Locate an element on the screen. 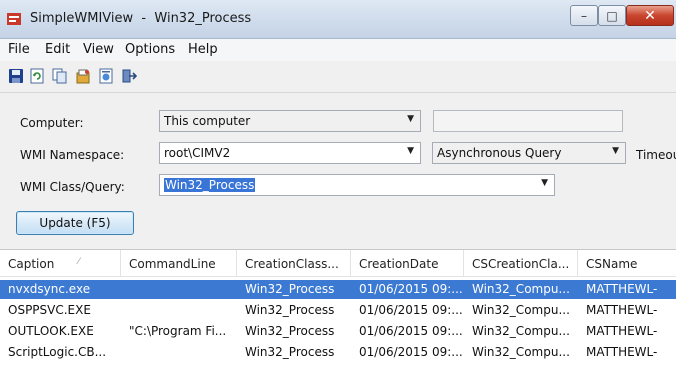  refresh-icon is located at coordinates (37, 76).